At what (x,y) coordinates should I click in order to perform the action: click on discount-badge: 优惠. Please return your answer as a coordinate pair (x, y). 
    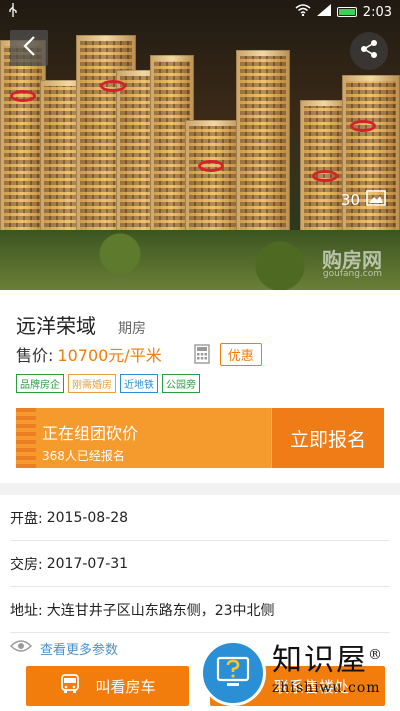
    Looking at the image, I should click on (240, 354).